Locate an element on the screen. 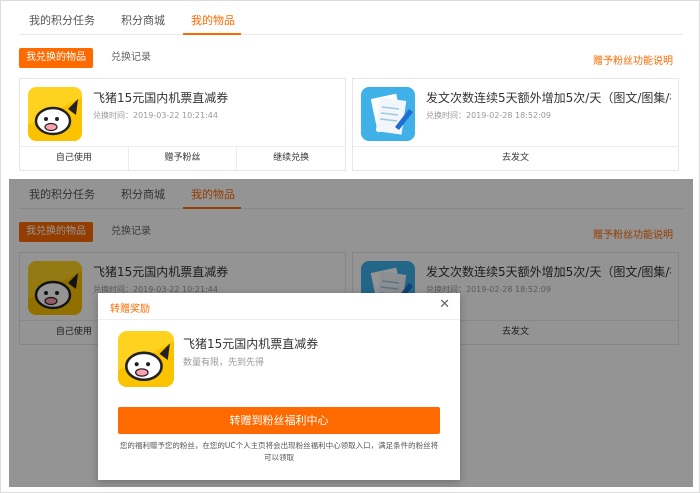  modal-header: 转赠奖励 ✕ is located at coordinates (279, 306).